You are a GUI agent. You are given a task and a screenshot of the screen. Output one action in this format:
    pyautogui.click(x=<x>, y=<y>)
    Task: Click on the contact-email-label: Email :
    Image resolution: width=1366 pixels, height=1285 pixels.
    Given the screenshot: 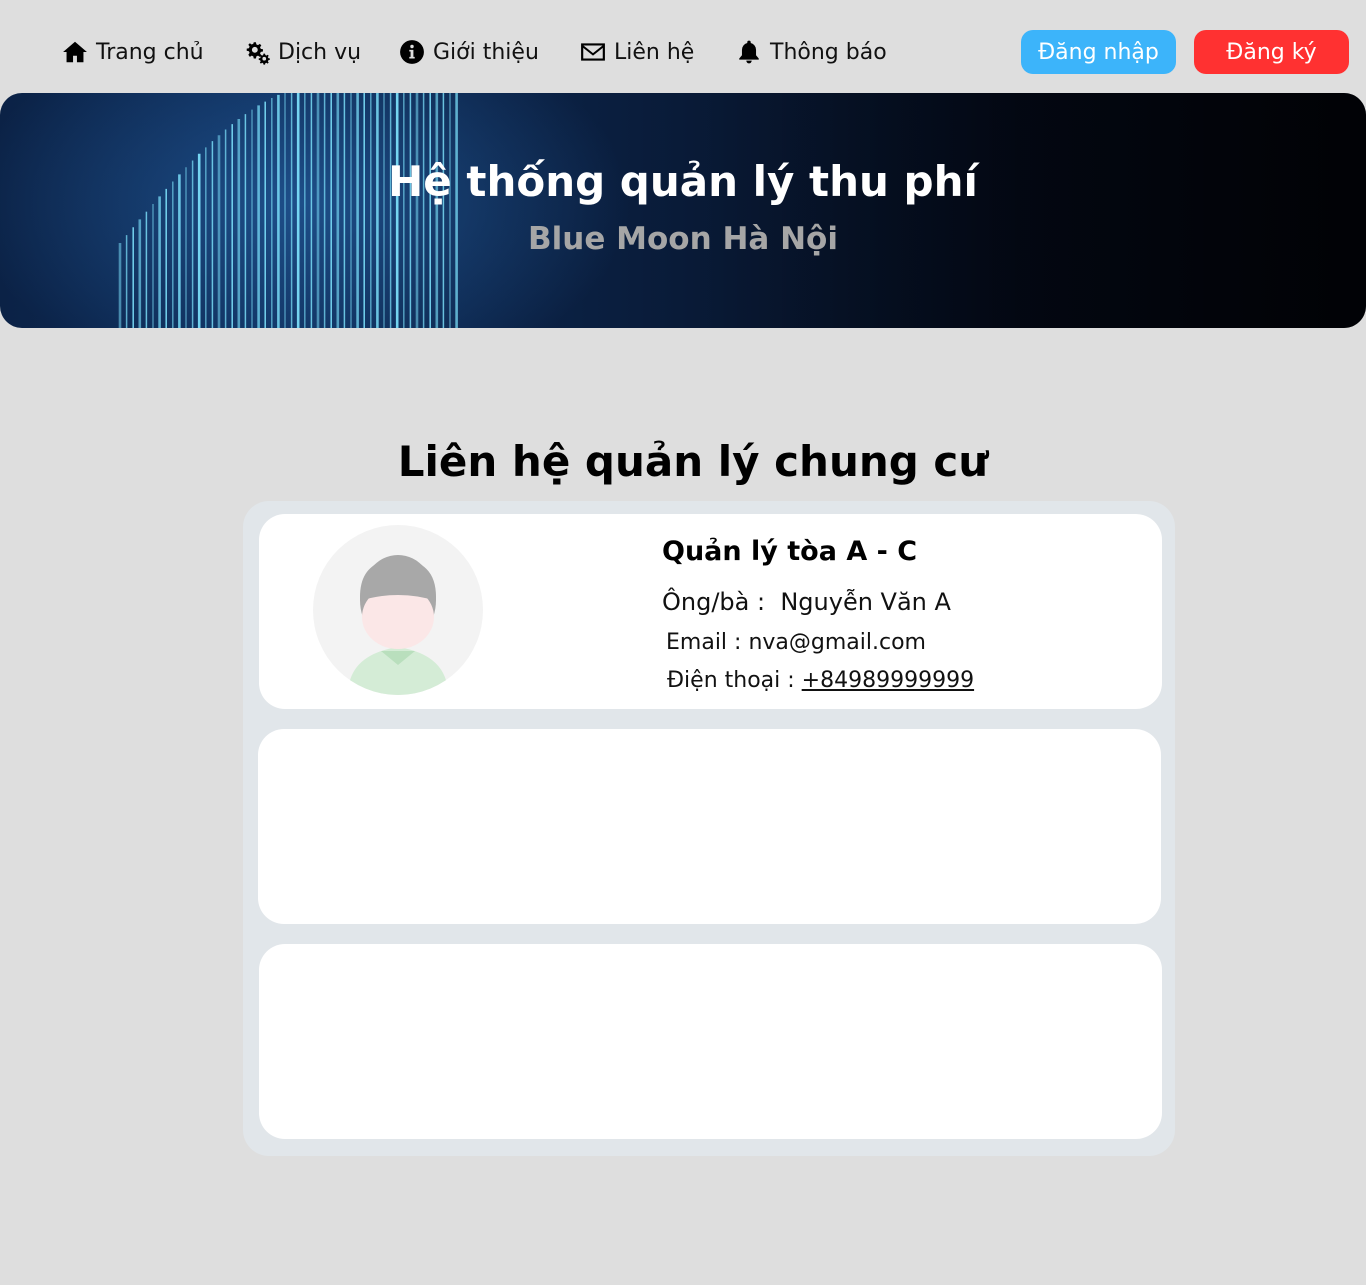 What is the action you would take?
    pyautogui.click(x=704, y=642)
    